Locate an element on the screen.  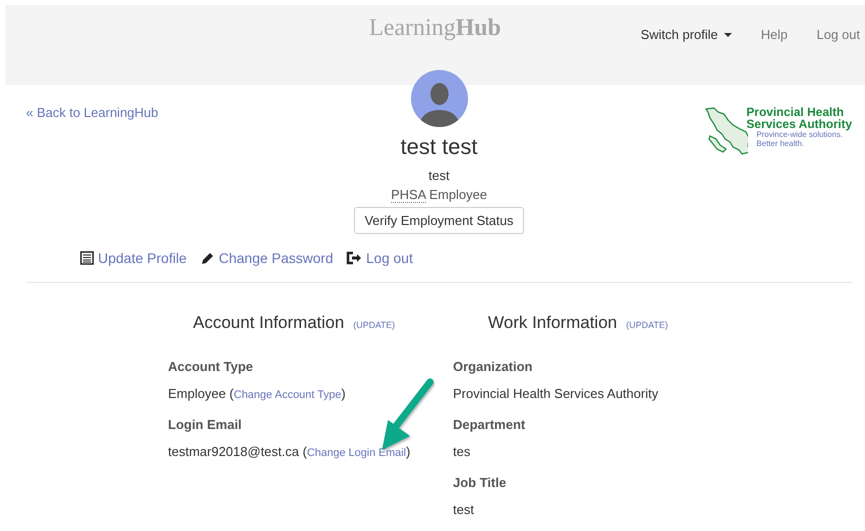
field-value: tes is located at coordinates (462, 451).